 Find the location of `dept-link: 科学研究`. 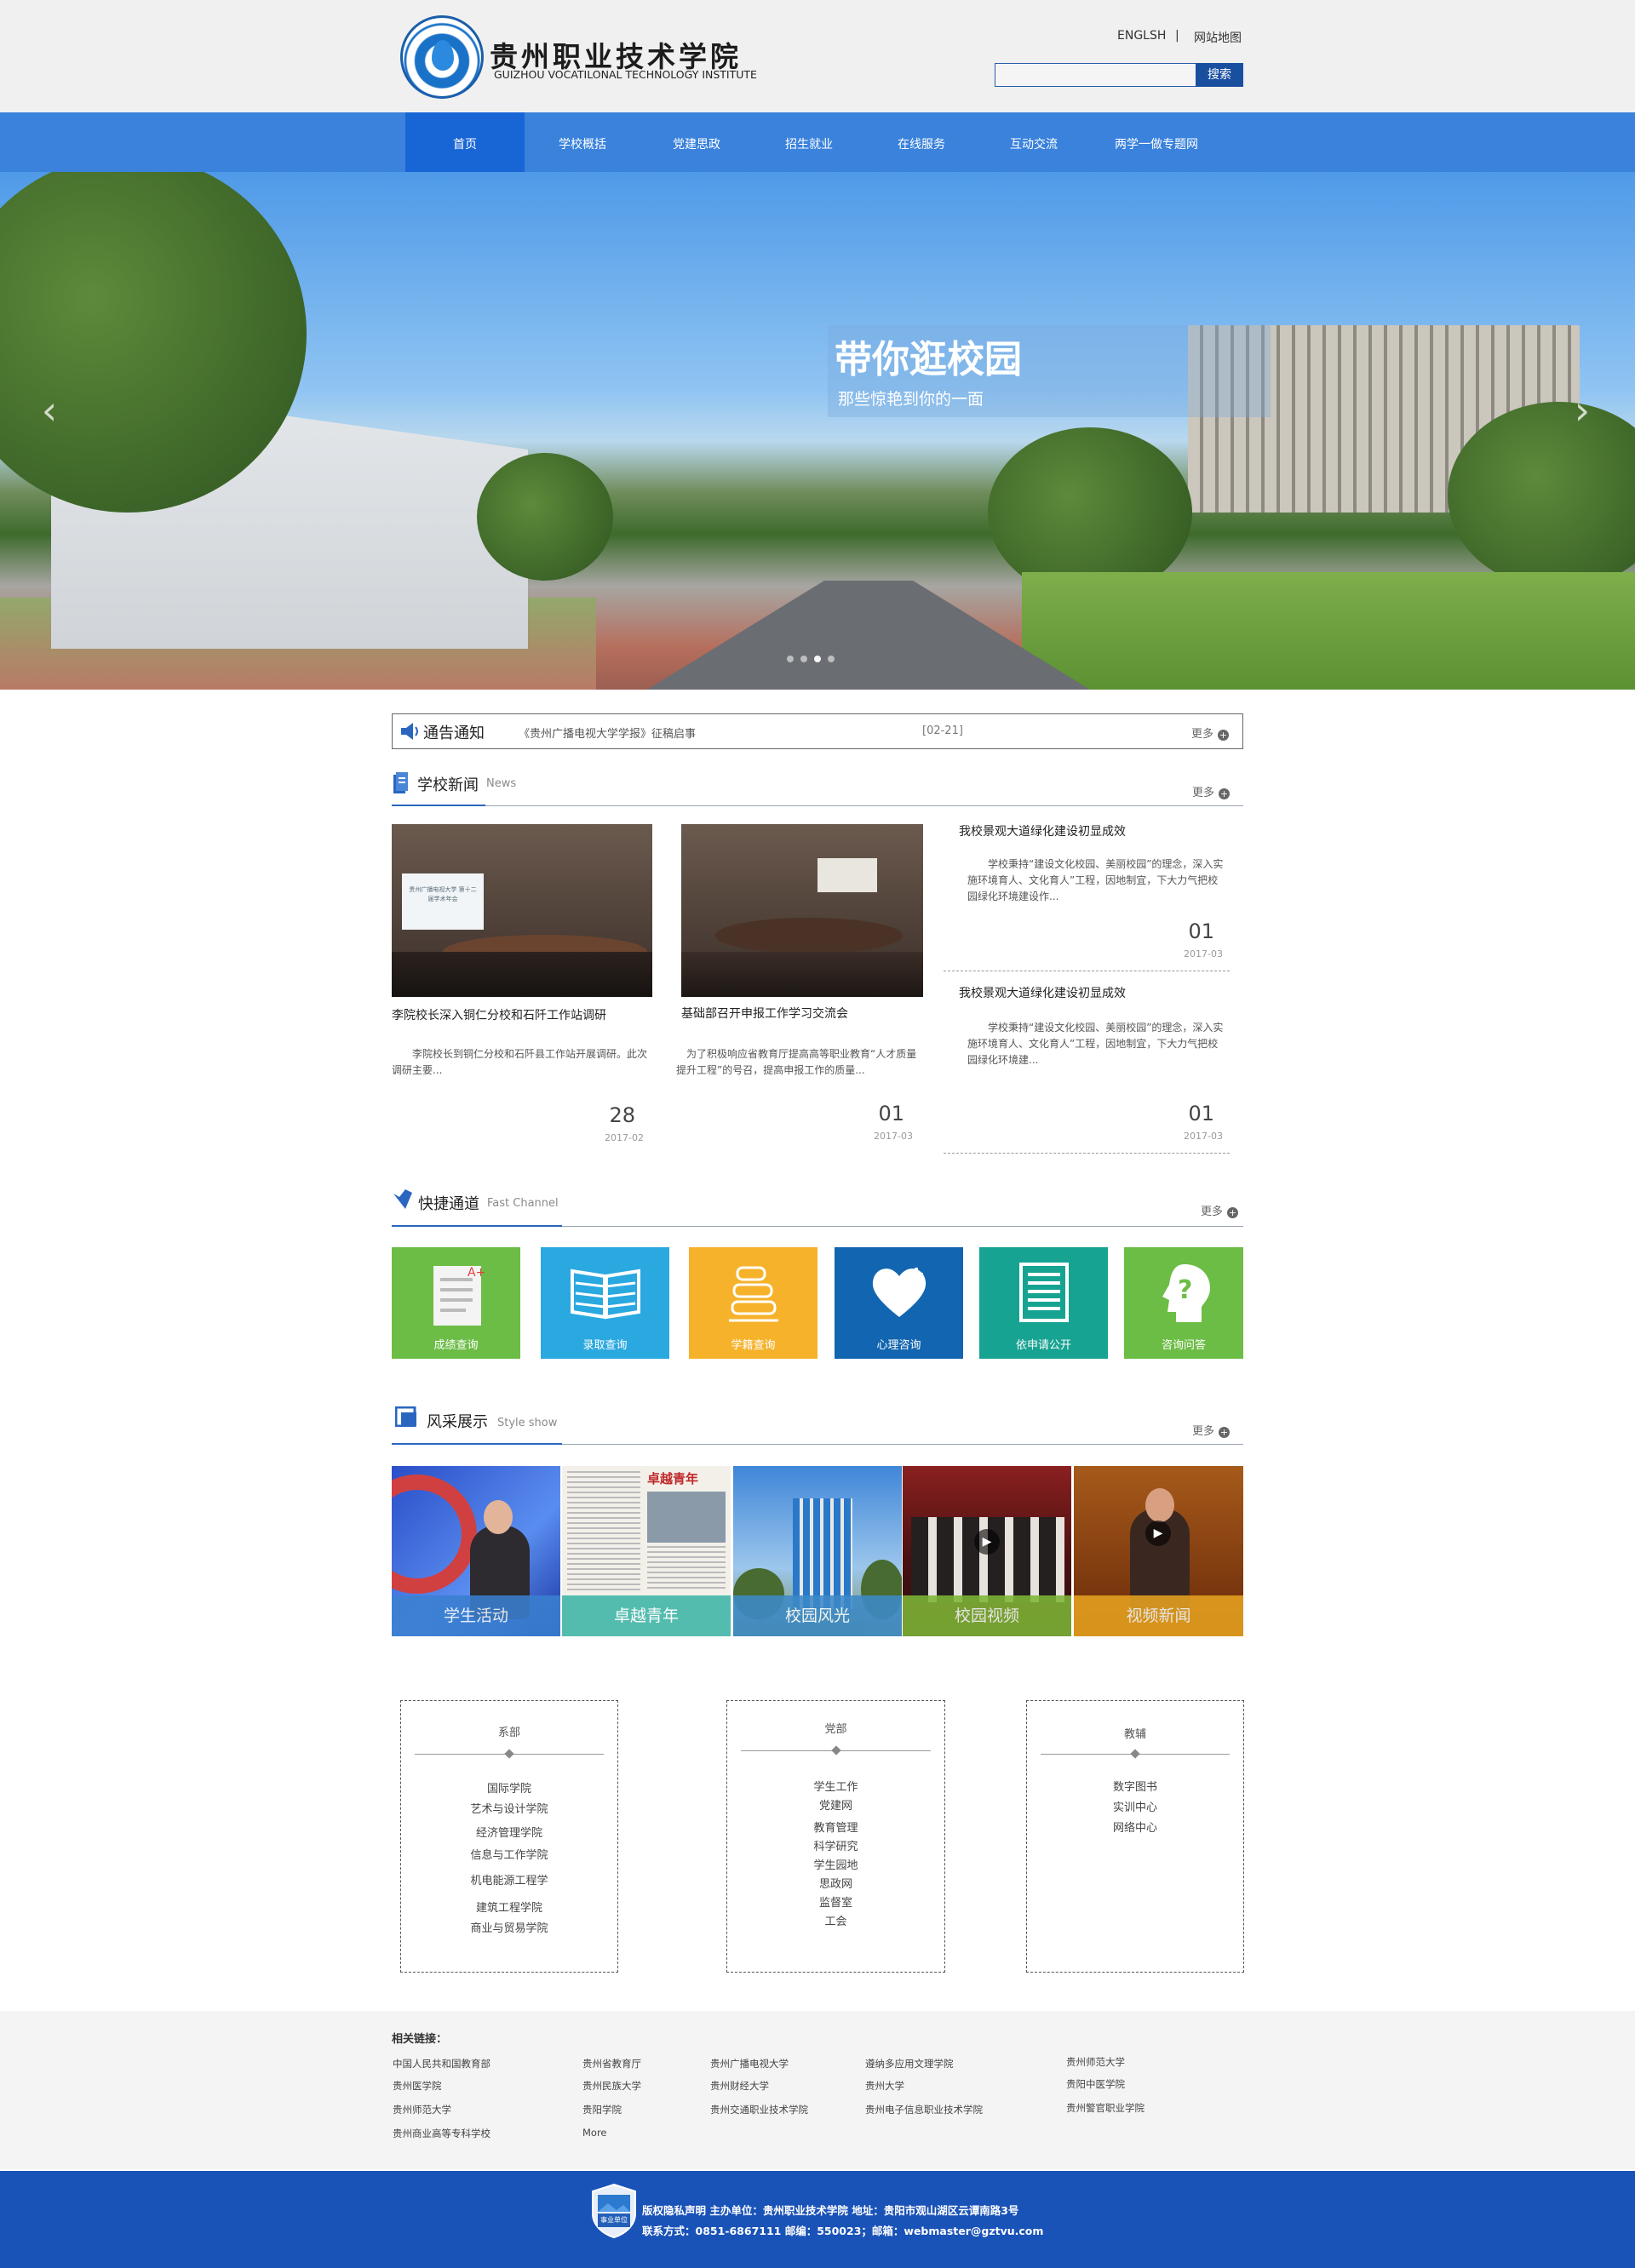

dept-link: 科学研究 is located at coordinates (835, 1845).